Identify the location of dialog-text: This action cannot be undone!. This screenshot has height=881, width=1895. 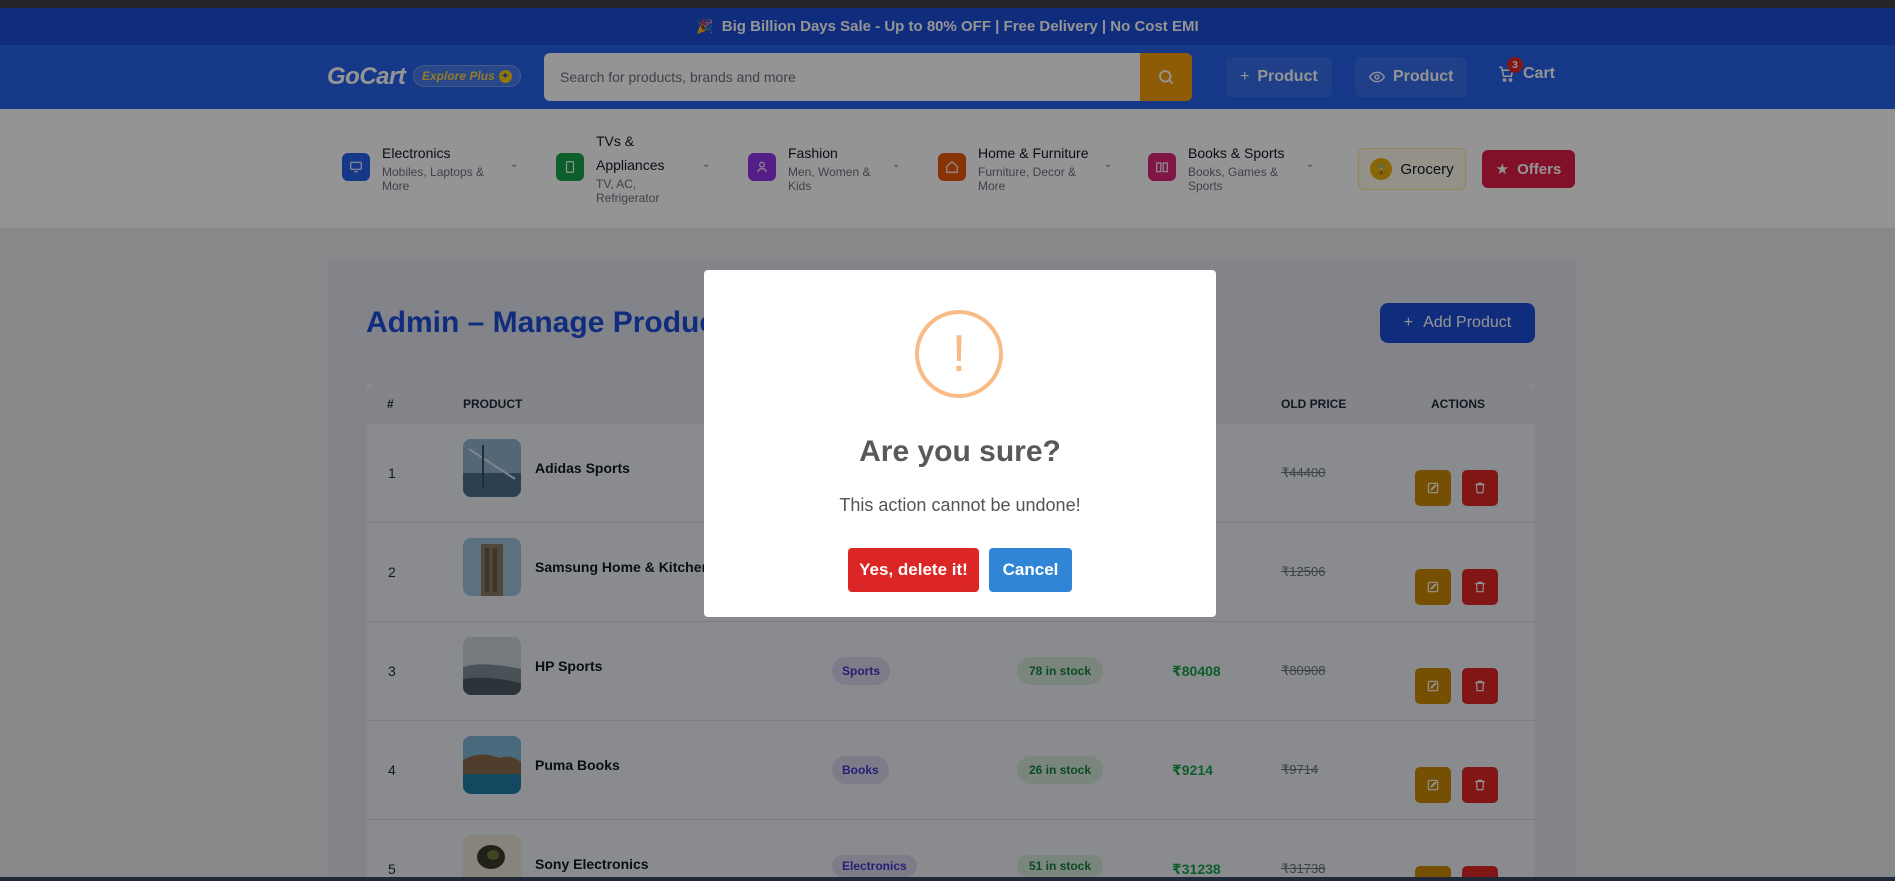
(960, 505).